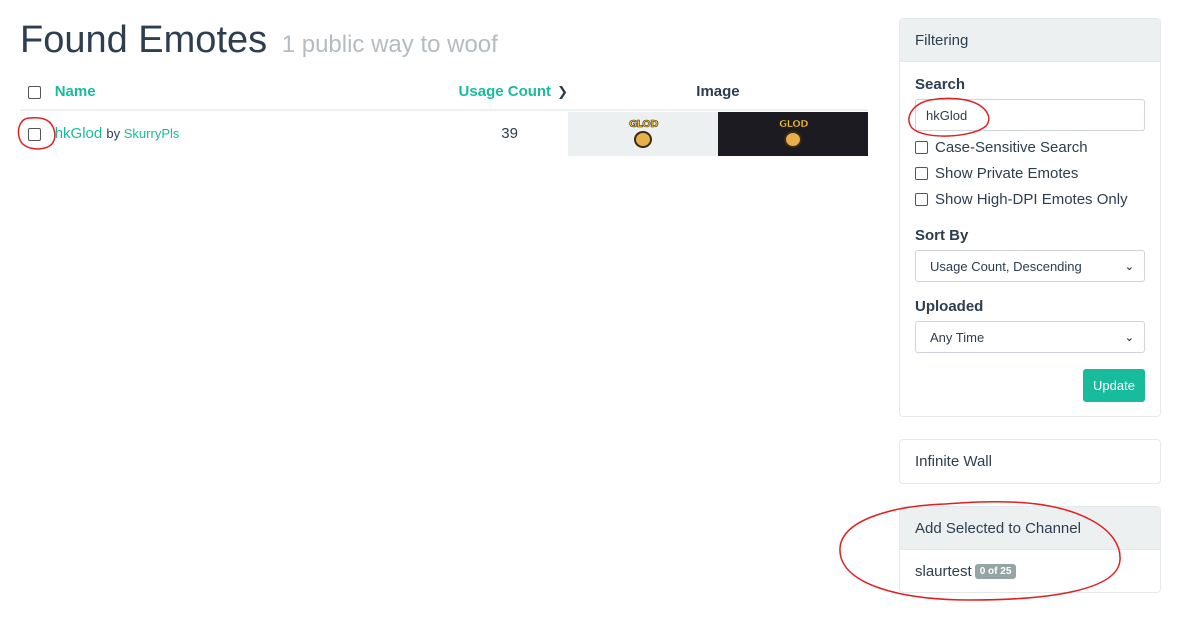 This screenshot has height=622, width=1179. Describe the element at coordinates (642, 139) in the screenshot. I see `emote-face` at that location.